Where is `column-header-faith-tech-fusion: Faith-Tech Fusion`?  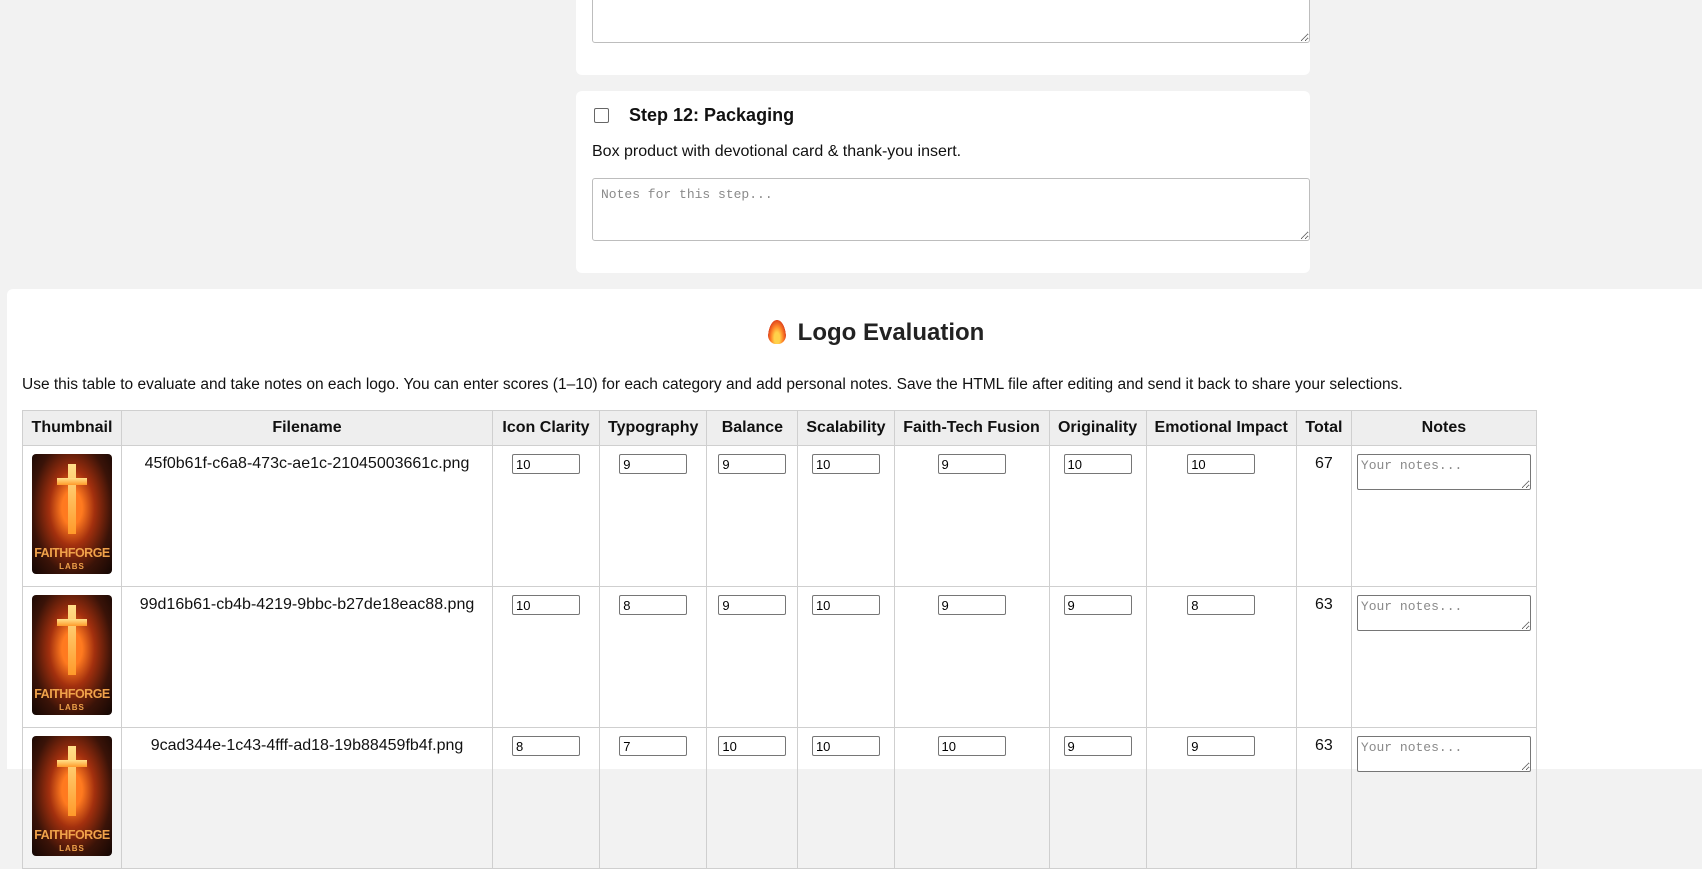 column-header-faith-tech-fusion: Faith-Tech Fusion is located at coordinates (971, 428).